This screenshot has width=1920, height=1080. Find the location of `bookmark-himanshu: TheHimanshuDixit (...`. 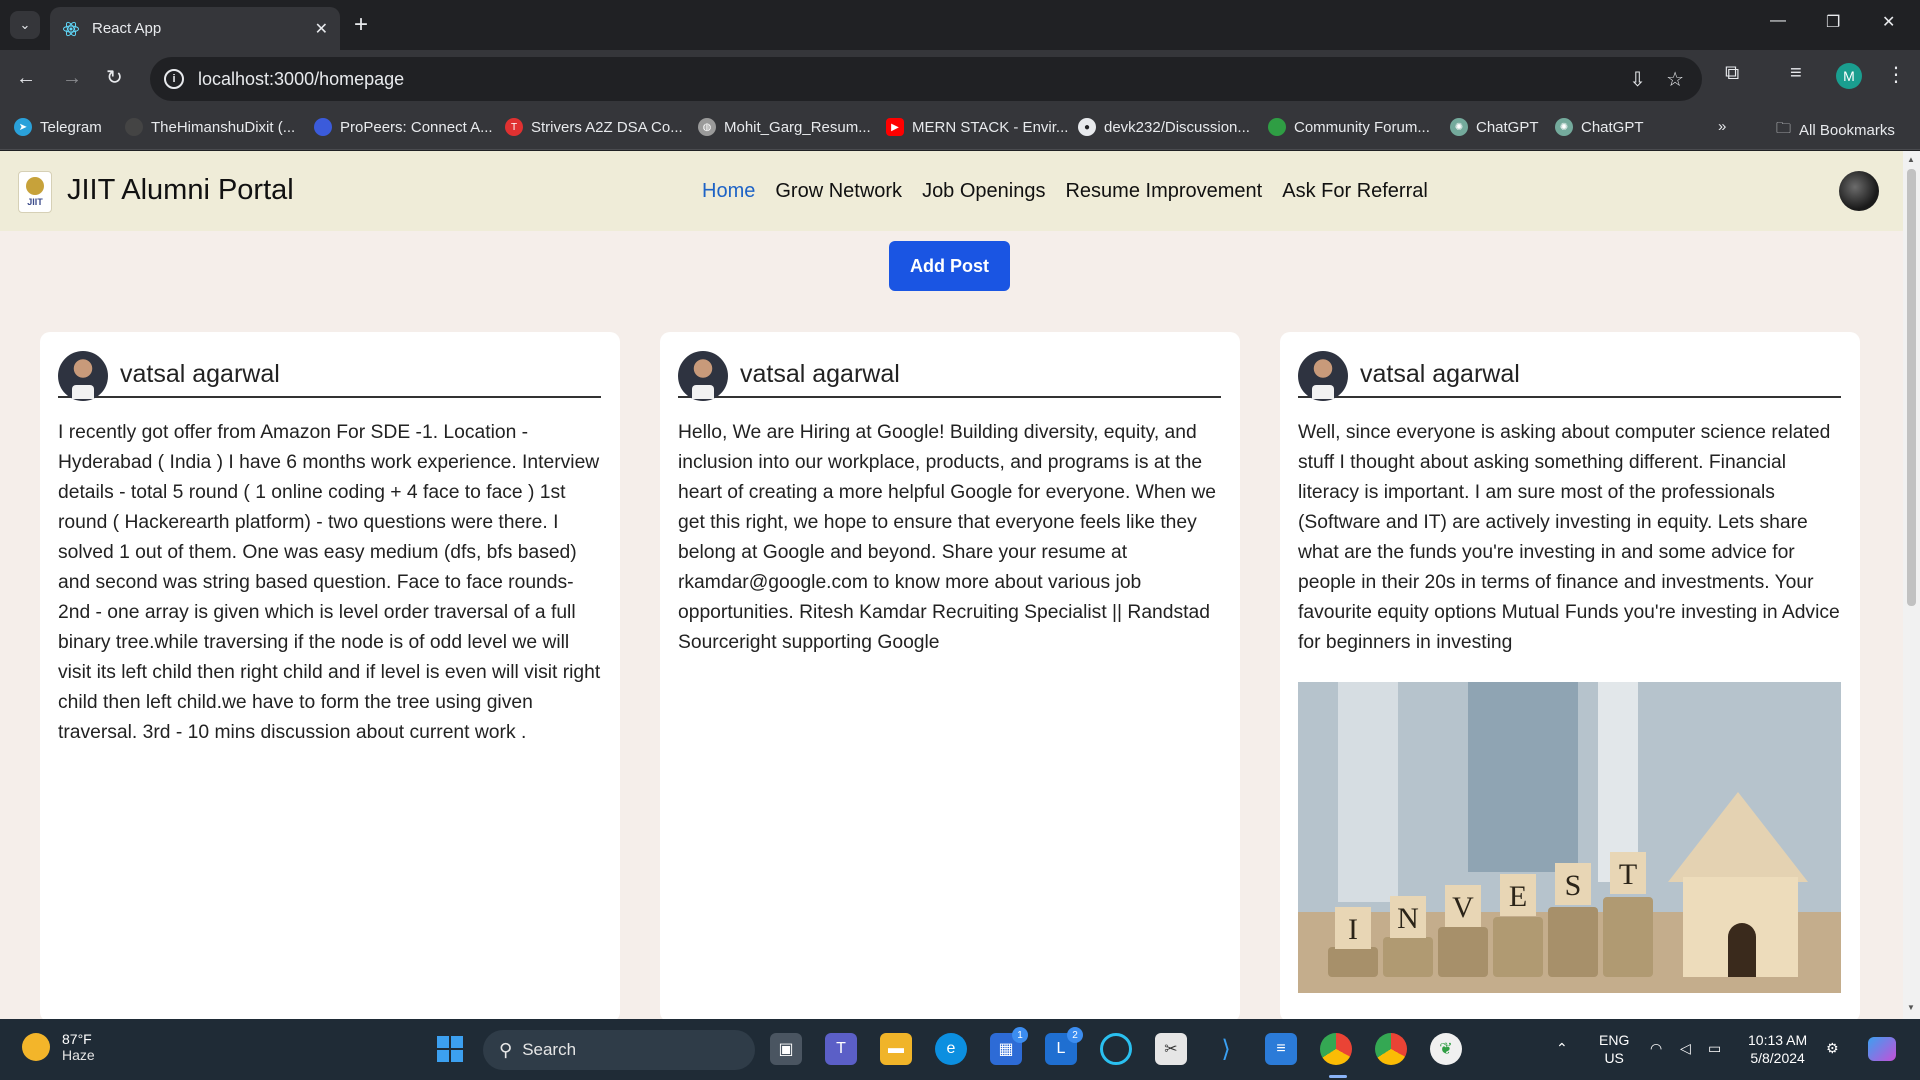

bookmark-himanshu: TheHimanshuDixit (... is located at coordinates (210, 127).